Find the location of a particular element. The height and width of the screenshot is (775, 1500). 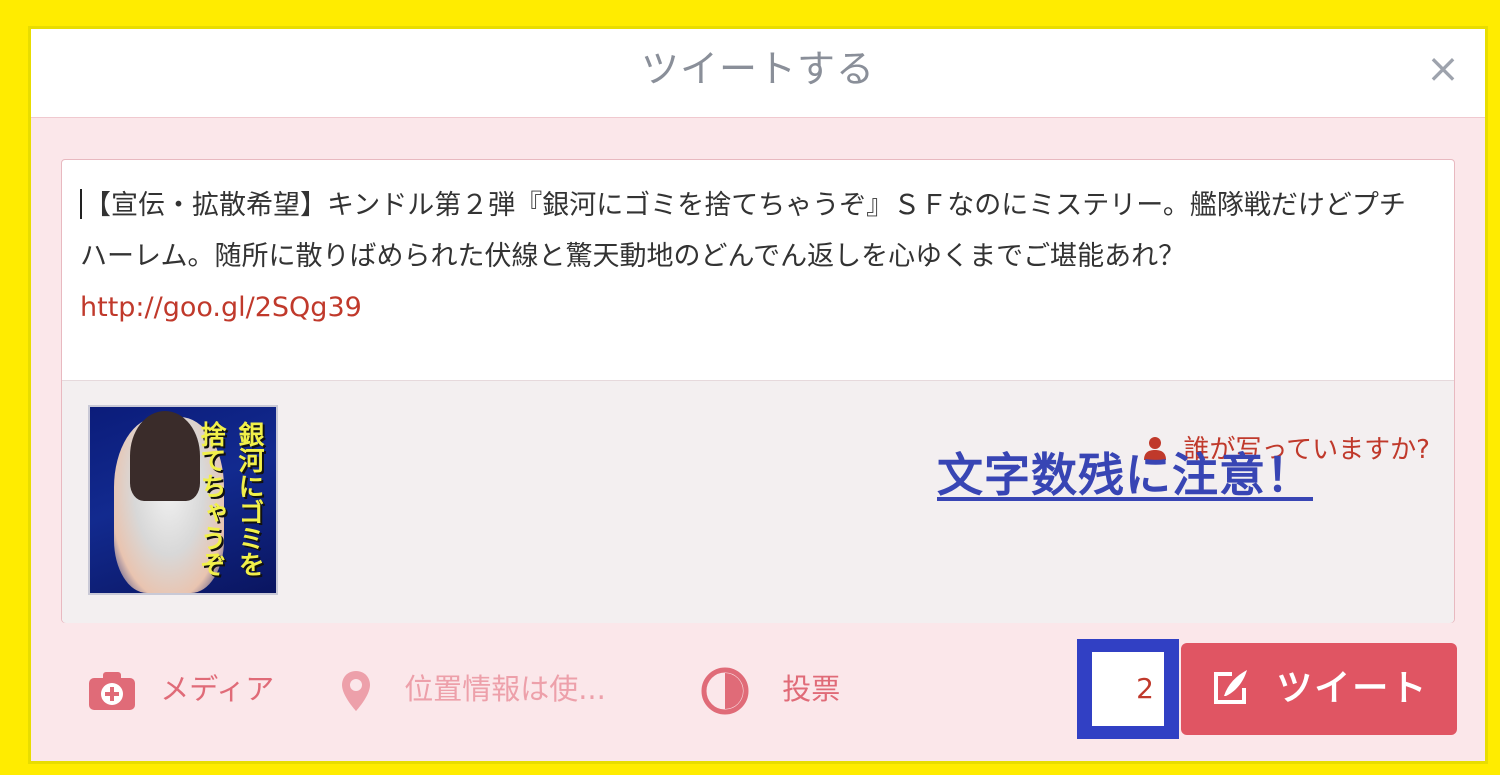

poll-label: 投票 is located at coordinates (811, 689).